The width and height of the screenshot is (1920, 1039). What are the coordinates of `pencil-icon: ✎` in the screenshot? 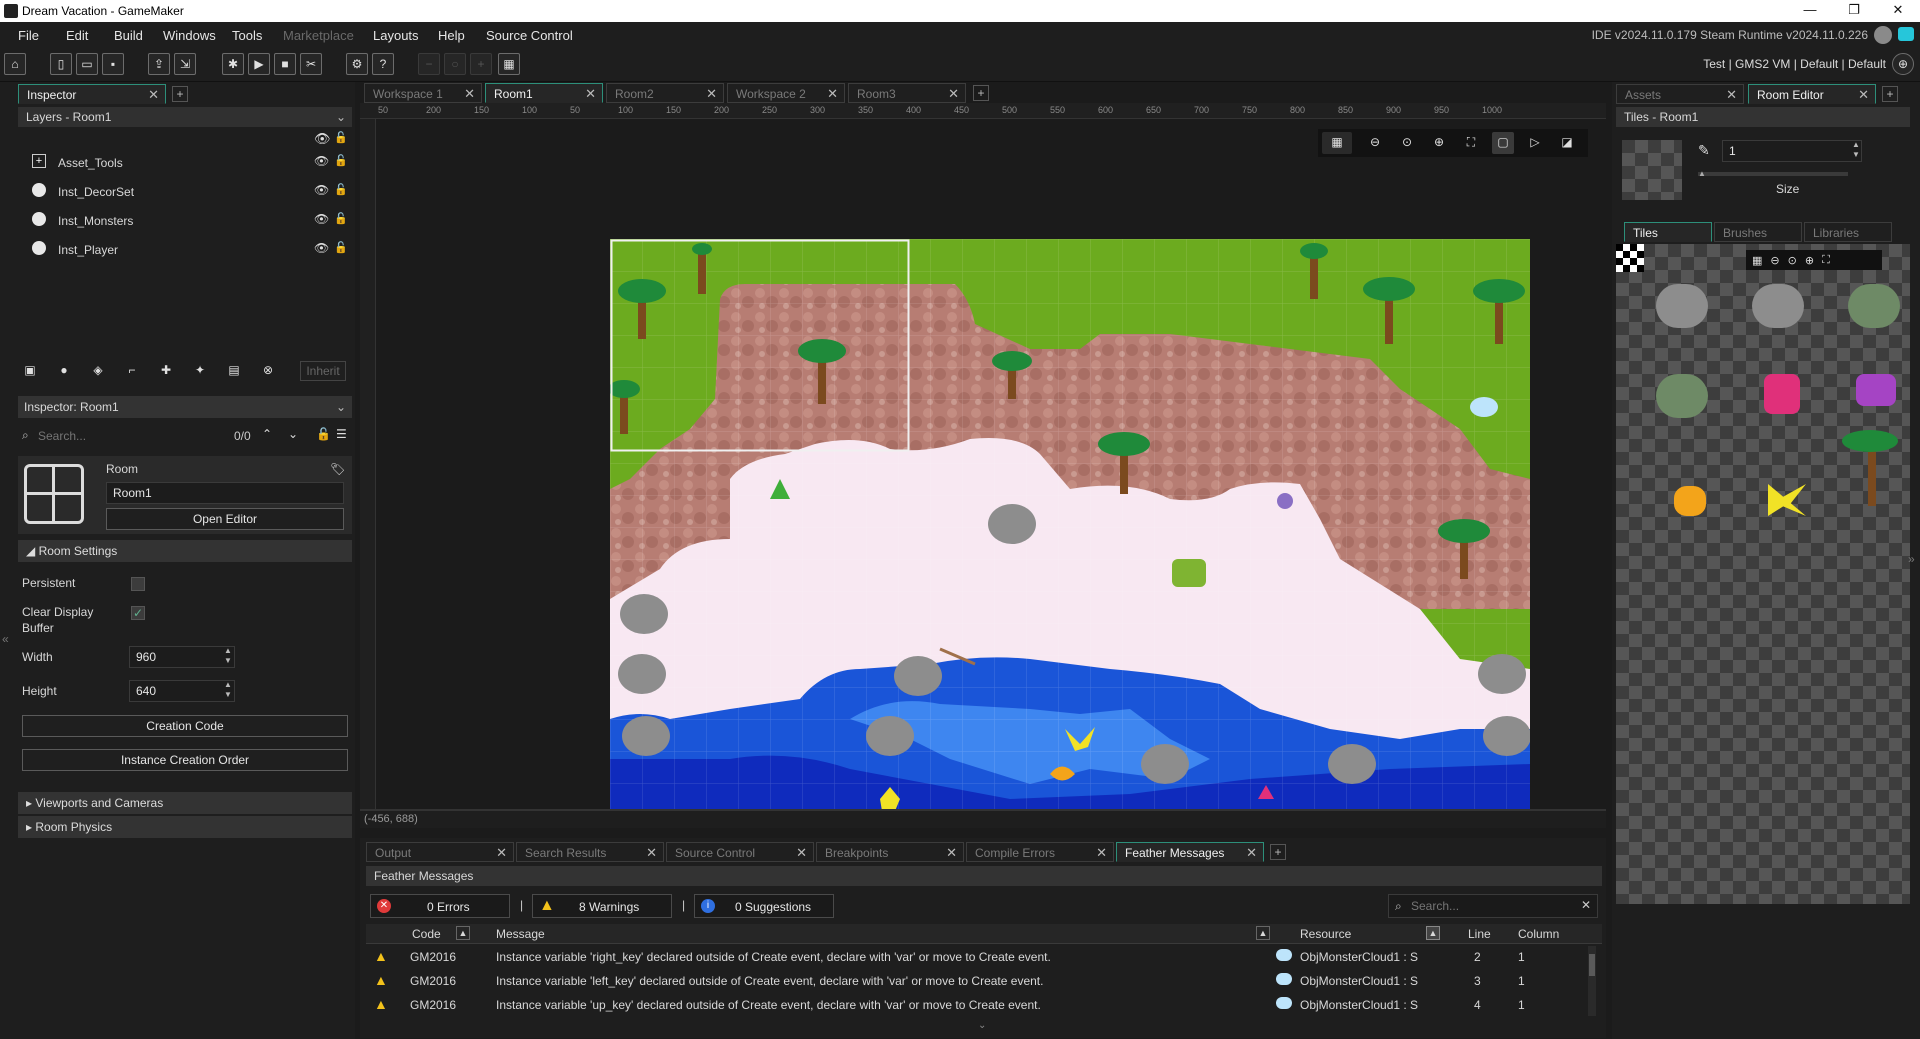 It's located at (1704, 150).